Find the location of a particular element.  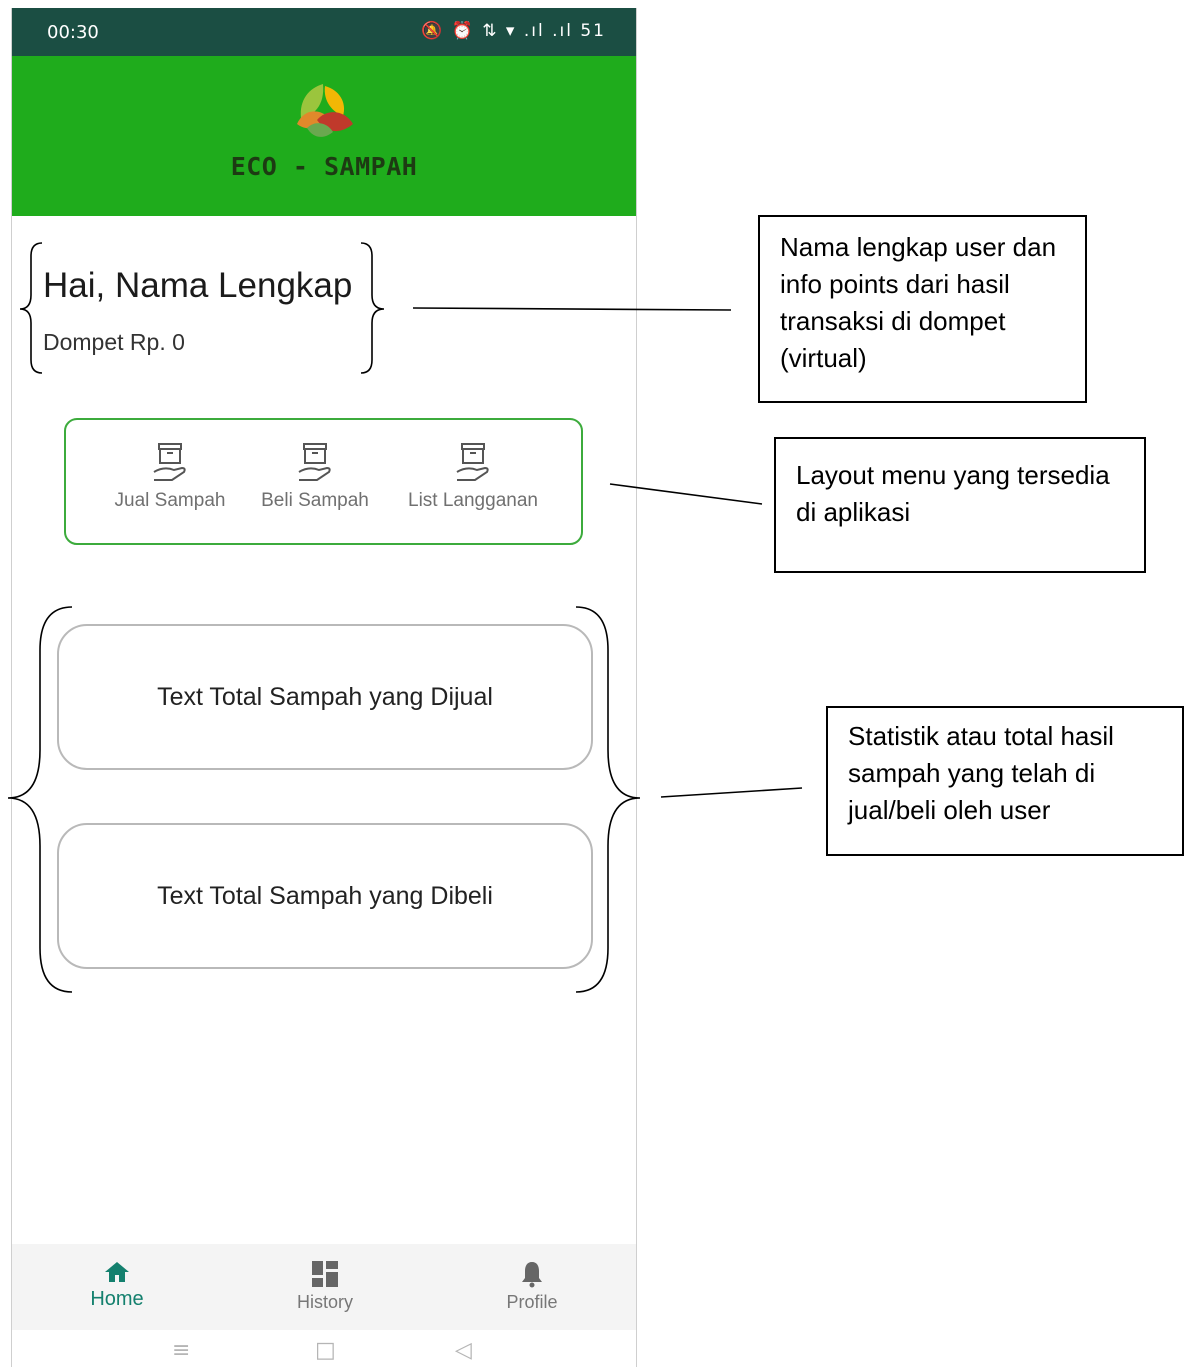

system-navigation-bar: ≡ □ ◁ is located at coordinates (324, 1348).